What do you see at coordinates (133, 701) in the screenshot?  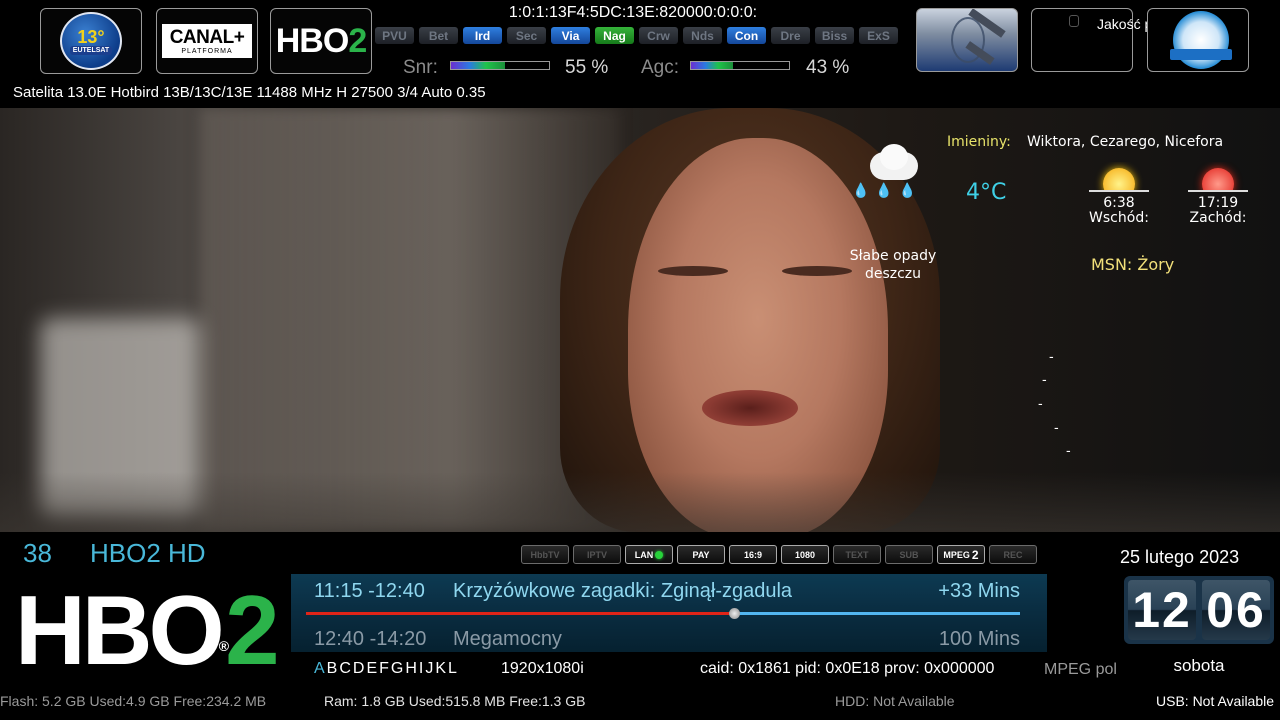 I see `flash-usage: Flash: 5.2 GB Used:4.9 GB Free:234.2 MB` at bounding box center [133, 701].